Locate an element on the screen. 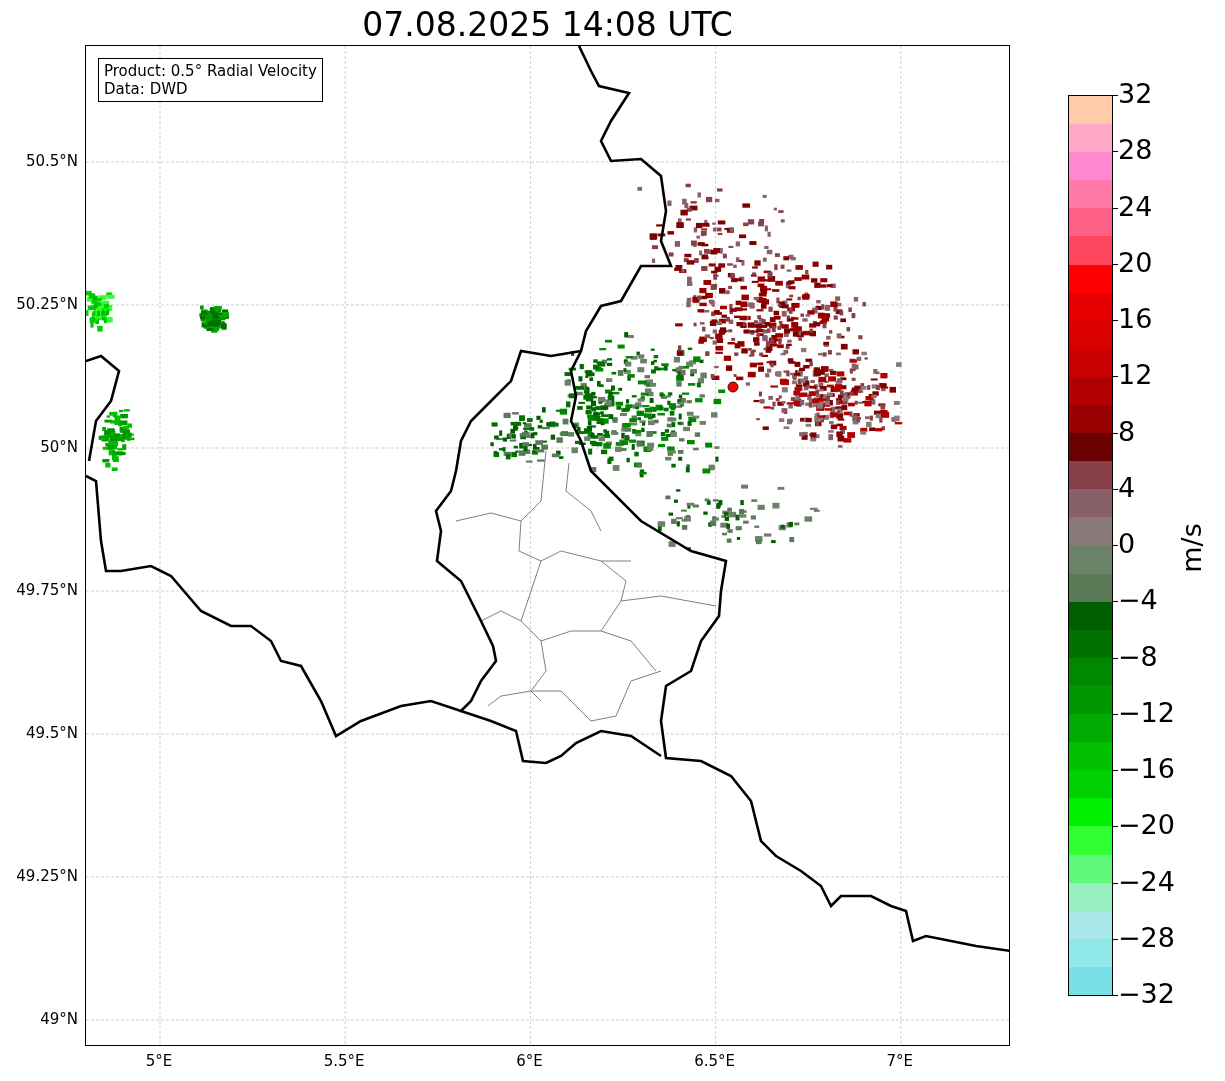 Image resolution: width=1225 pixels, height=1081 pixels. colorbar-tick-label: −24 is located at coordinates (1146, 881).